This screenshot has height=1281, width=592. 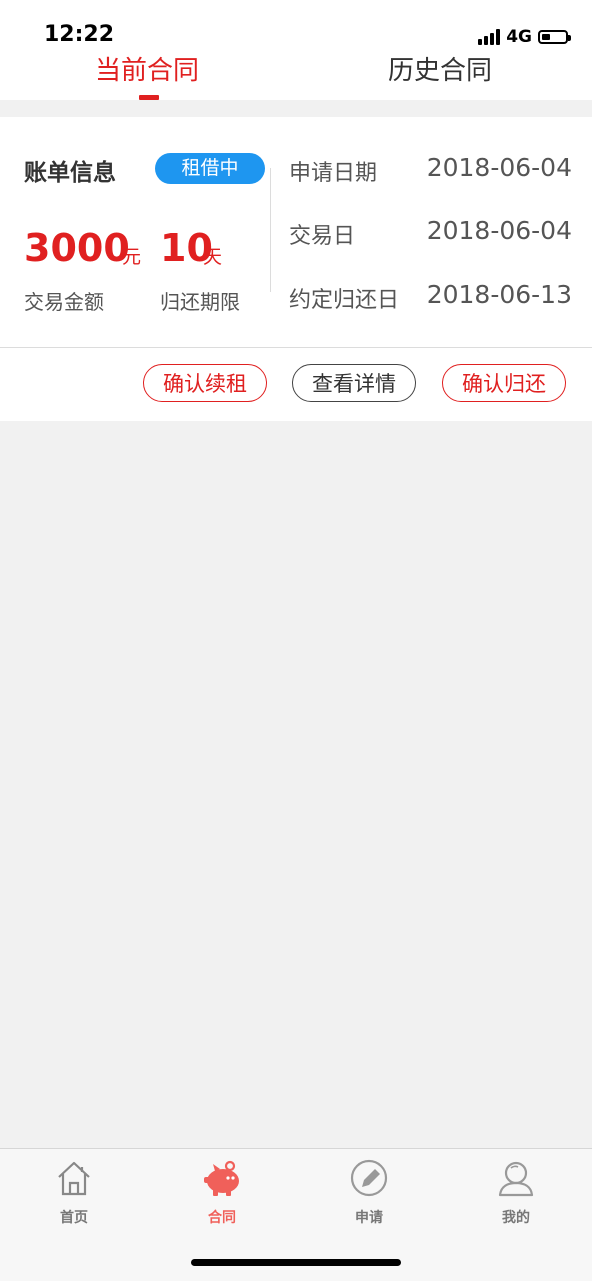 What do you see at coordinates (499, 167) in the screenshot?
I see `apply-date-value: 2018-06-04` at bounding box center [499, 167].